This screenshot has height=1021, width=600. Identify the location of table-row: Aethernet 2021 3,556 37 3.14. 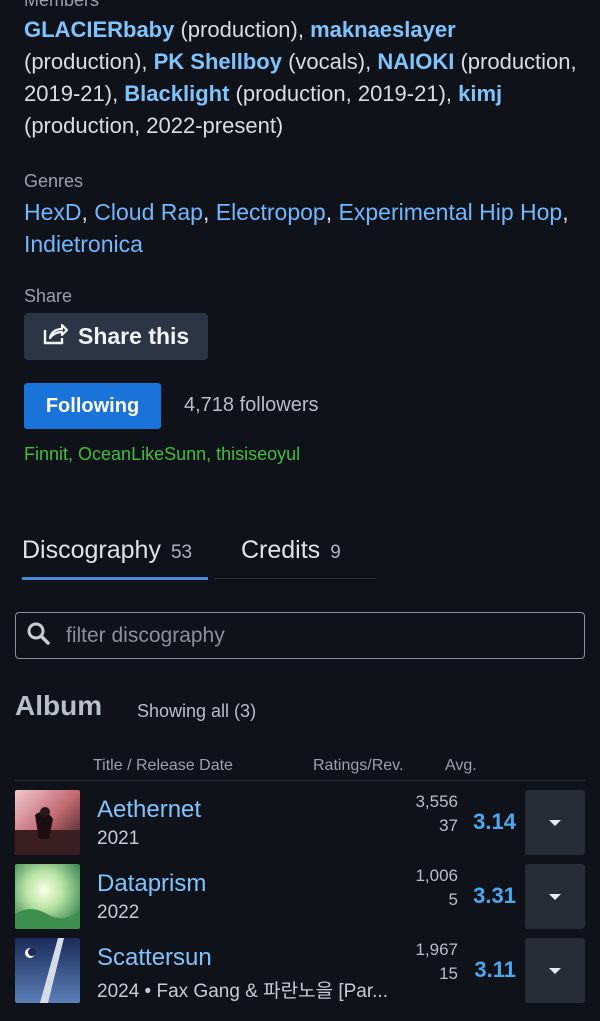
(300, 823).